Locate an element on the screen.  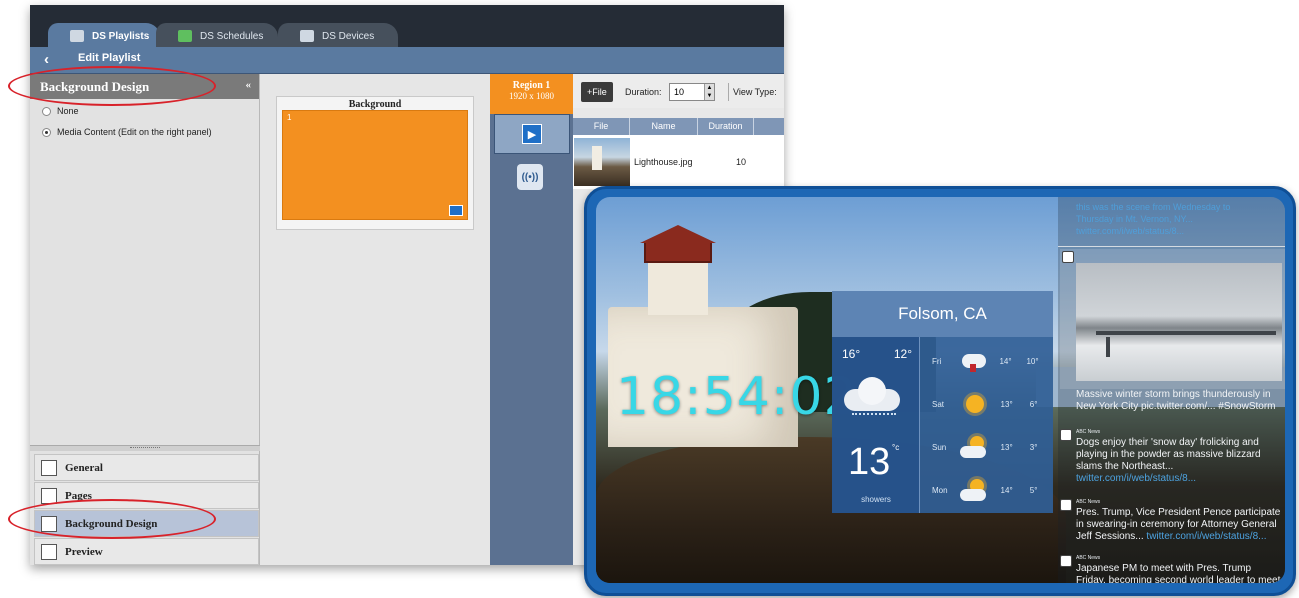
nav-item-preview: Preview is located at coordinates (146, 551).